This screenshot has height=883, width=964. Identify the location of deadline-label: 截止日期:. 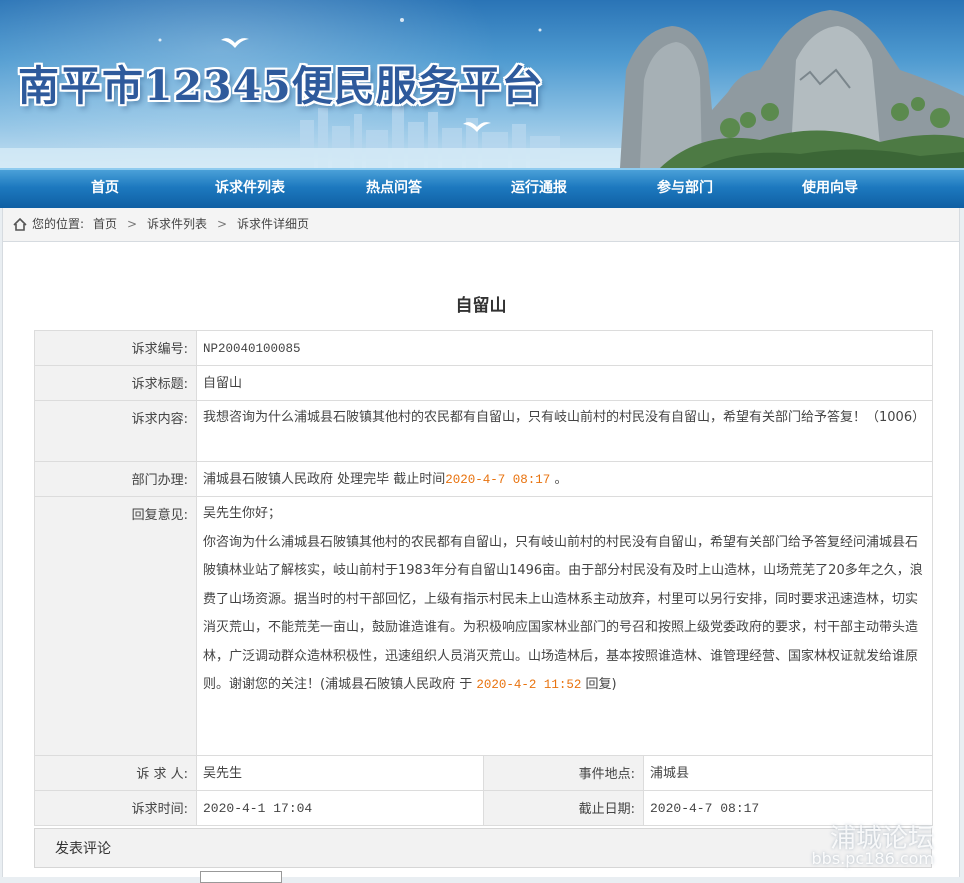
(563, 808).